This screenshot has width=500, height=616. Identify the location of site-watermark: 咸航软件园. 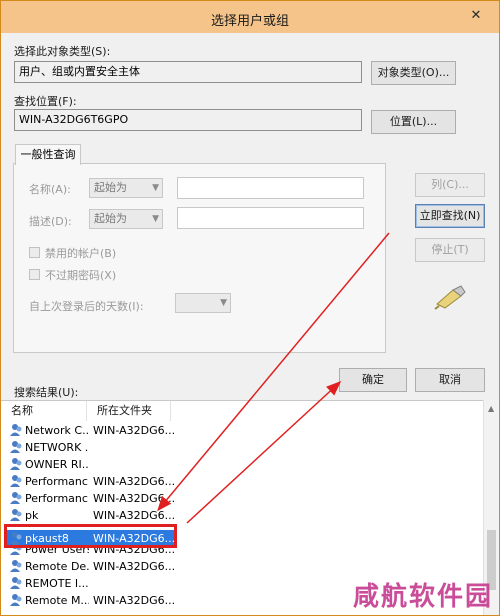
(422, 597).